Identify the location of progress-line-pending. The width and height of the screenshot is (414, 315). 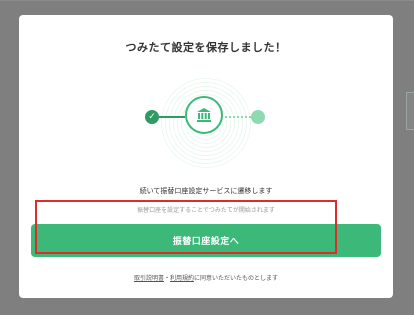
(238, 117).